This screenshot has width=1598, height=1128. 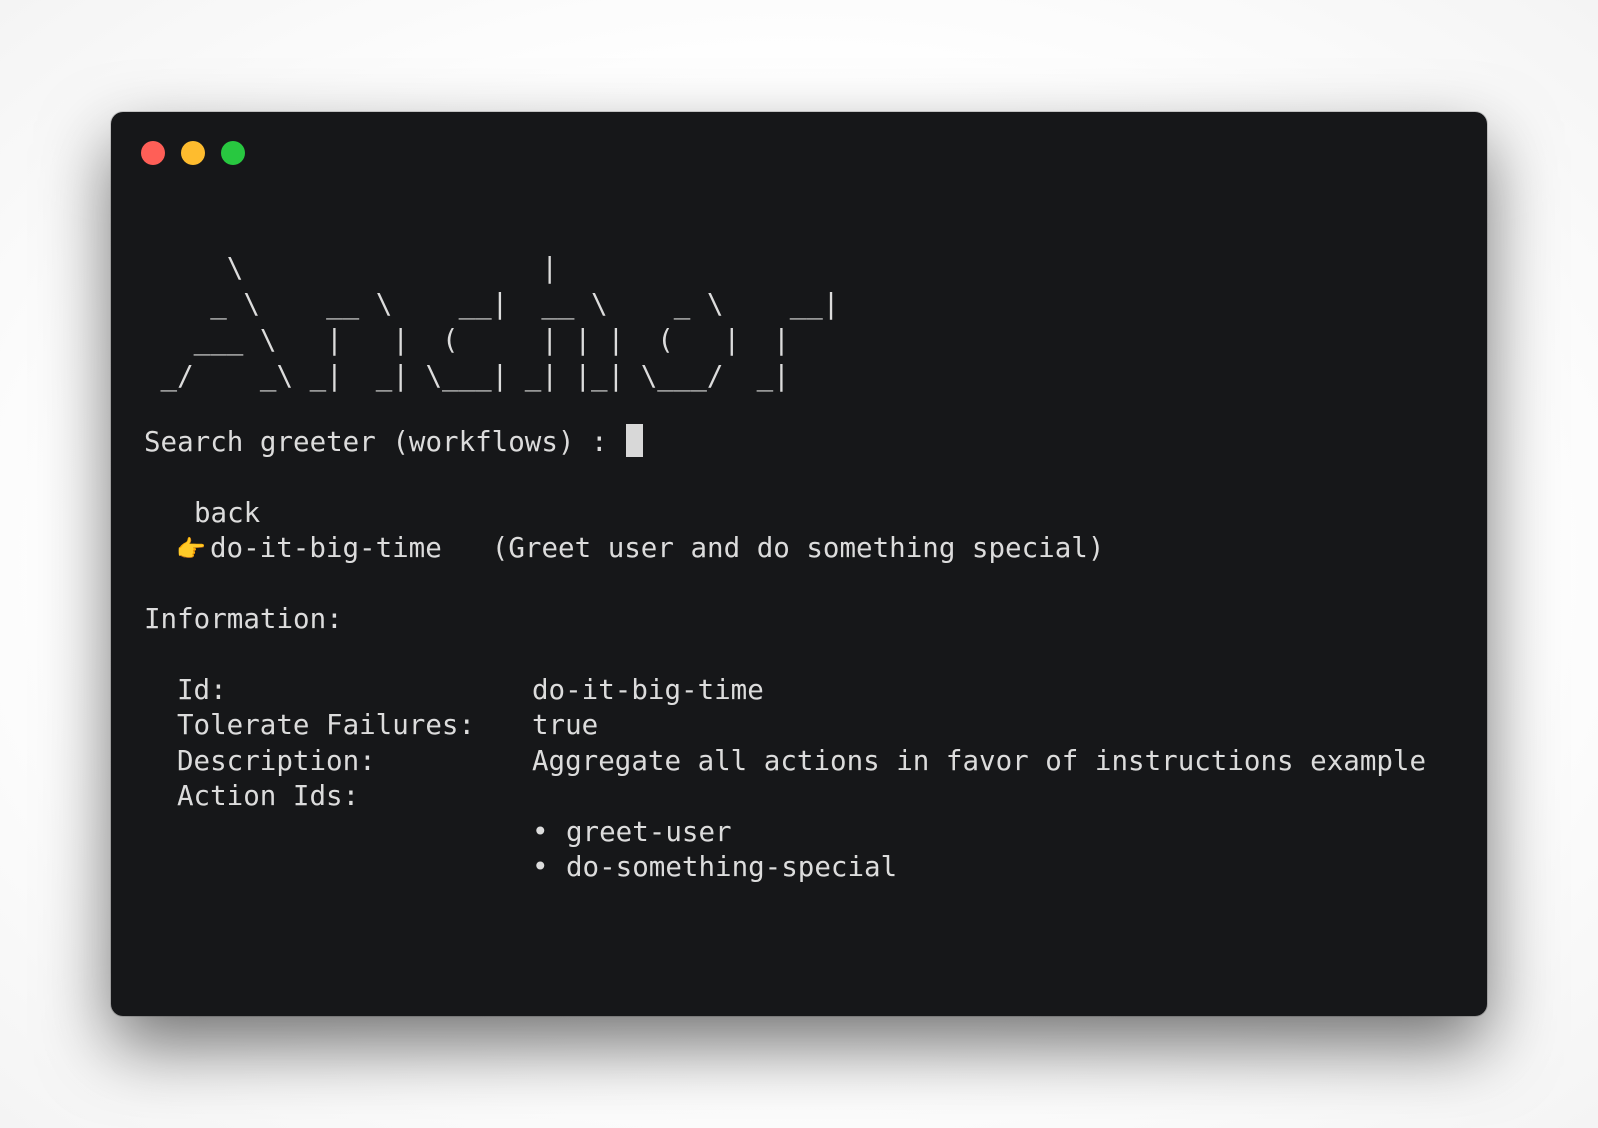 I want to click on menu-item-description: (Greet user and do something special), so click(x=798, y=548).